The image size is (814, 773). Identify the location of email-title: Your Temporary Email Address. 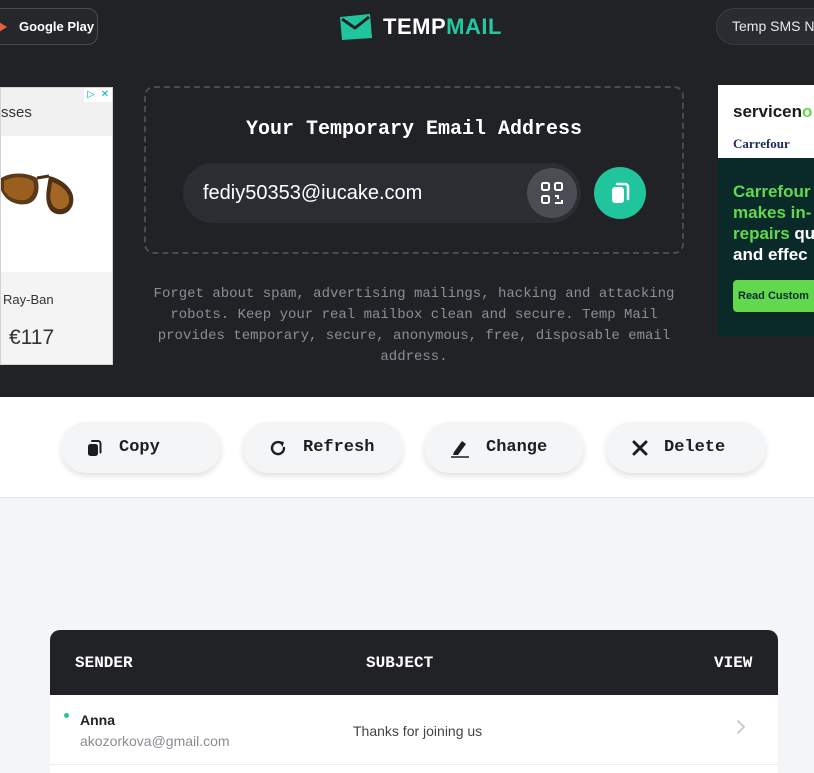
(414, 129).